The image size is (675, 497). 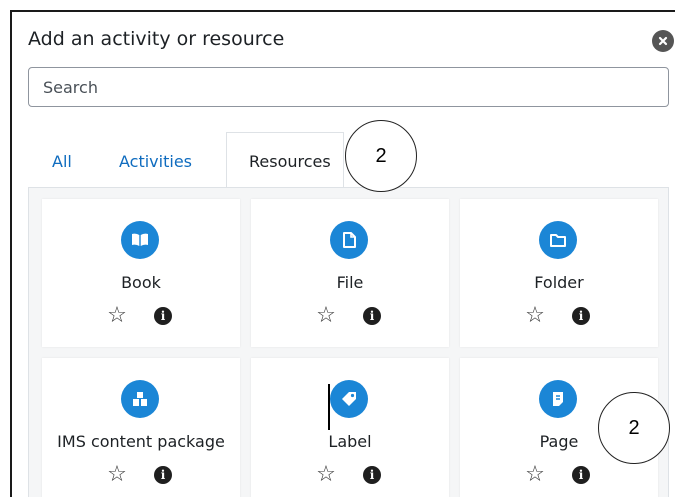 What do you see at coordinates (290, 161) in the screenshot?
I see `tab-resources-label: Resources` at bounding box center [290, 161].